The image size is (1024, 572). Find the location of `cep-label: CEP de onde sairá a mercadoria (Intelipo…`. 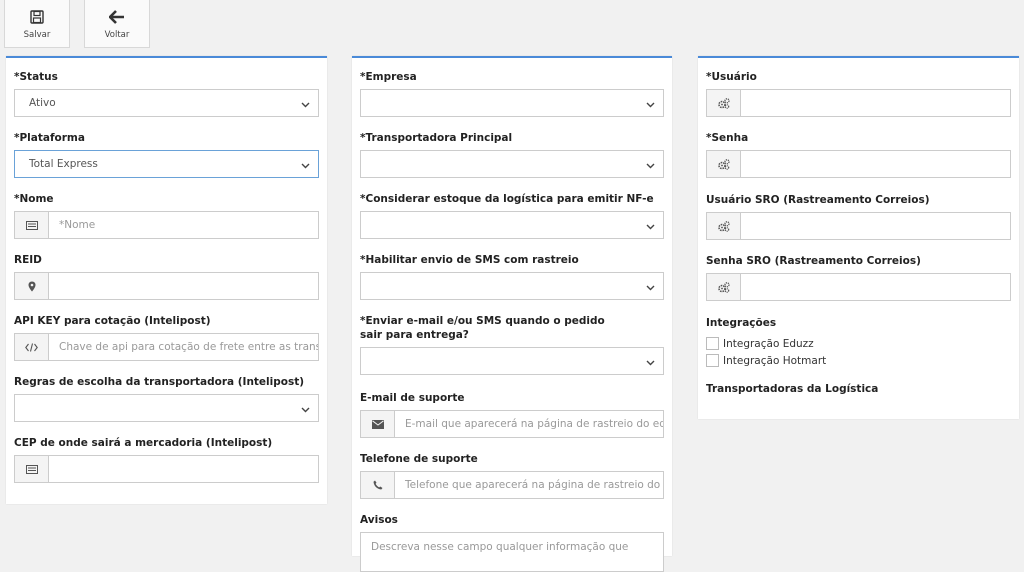

cep-label: CEP de onde sairá a mercadoria (Intelipo… is located at coordinates (143, 443).